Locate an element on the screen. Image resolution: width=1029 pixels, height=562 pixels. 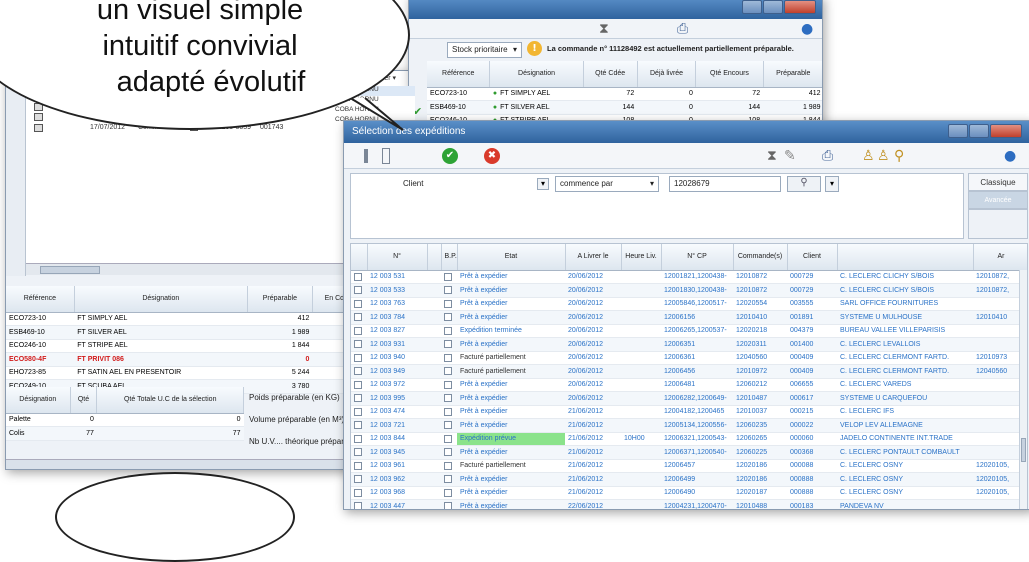
search-options-dropdown: ▾ is located at coordinates (832, 184).